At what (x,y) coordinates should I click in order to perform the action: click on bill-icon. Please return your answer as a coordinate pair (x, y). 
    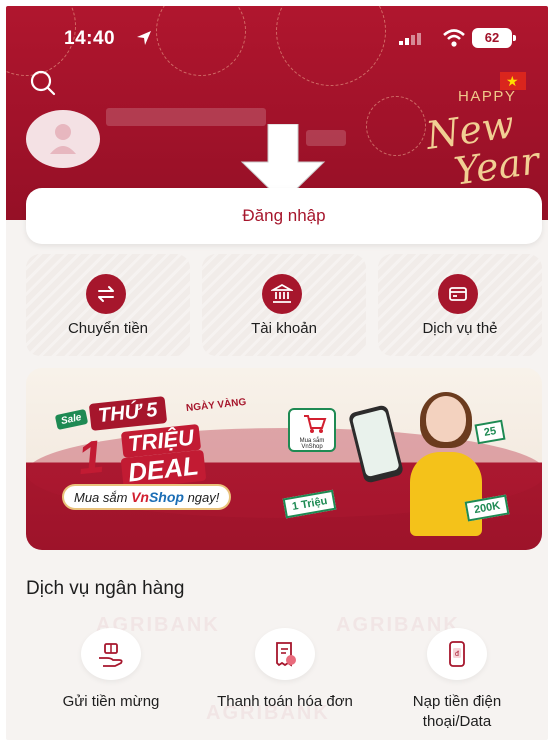
    Looking at the image, I should click on (285, 654).